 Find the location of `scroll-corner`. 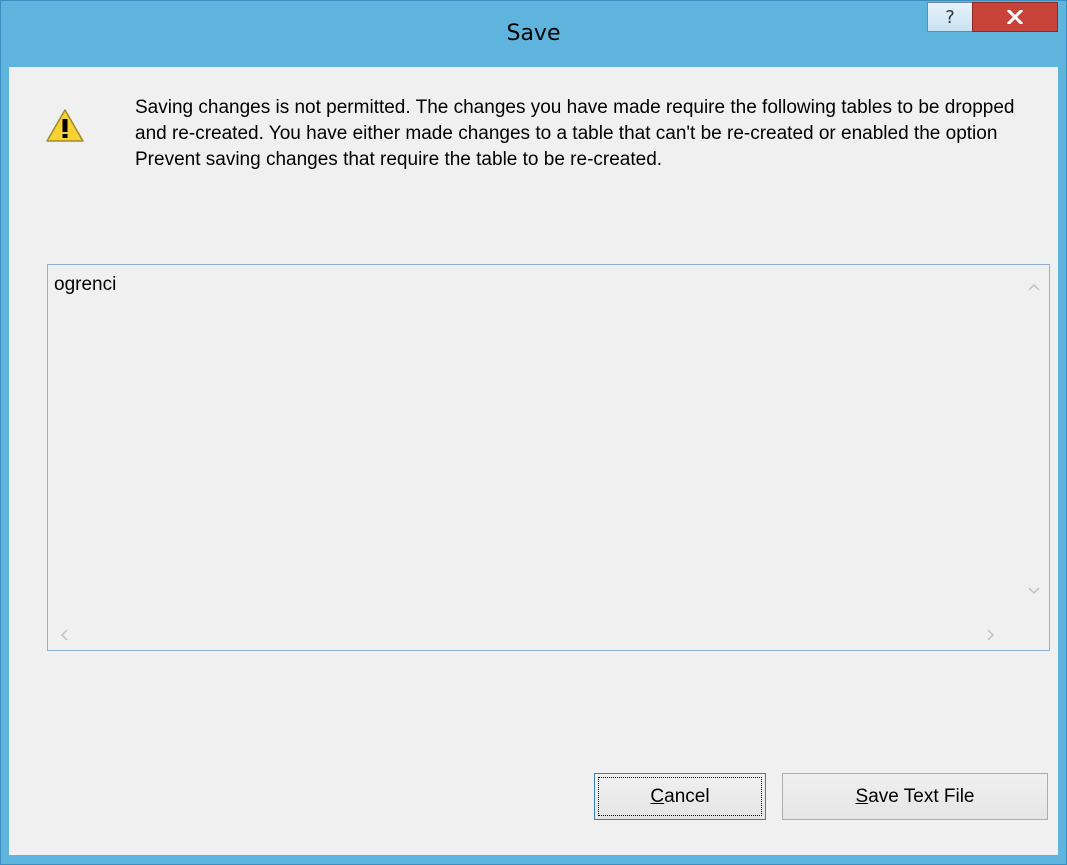

scroll-corner is located at coordinates (1034, 635).